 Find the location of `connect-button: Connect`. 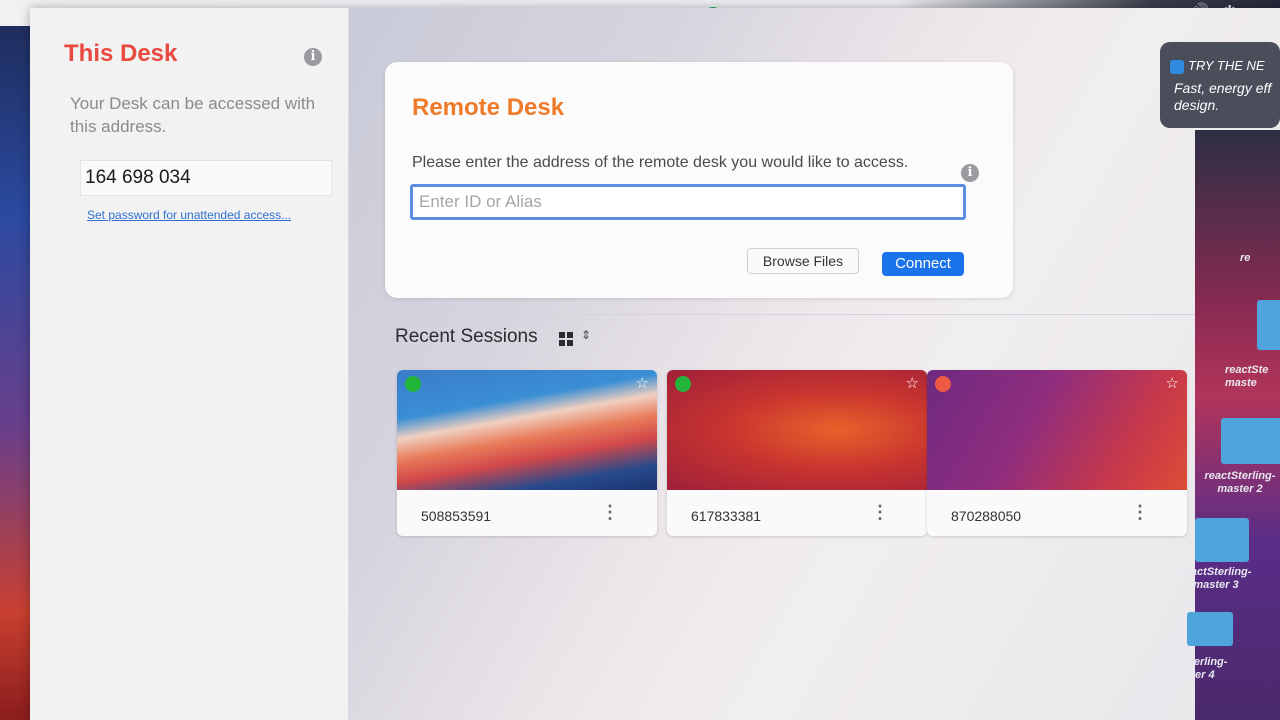

connect-button: Connect is located at coordinates (923, 264).